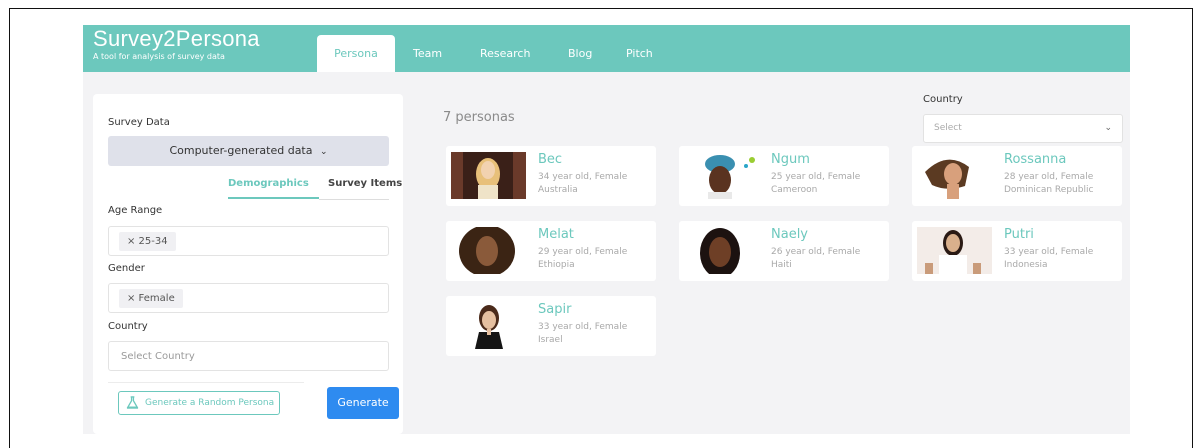  I want to click on survey-data-label: Survey Data, so click(139, 122).